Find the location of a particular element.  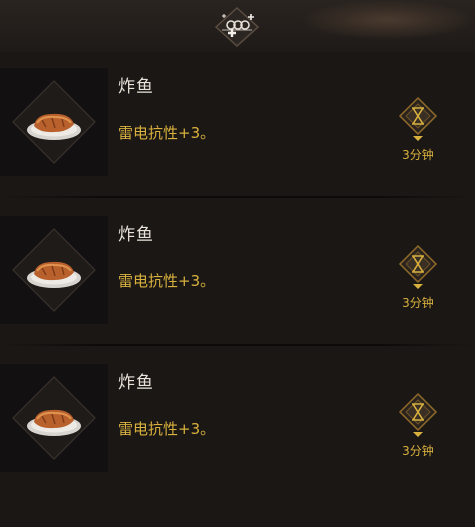

banner-glow is located at coordinates (387, 20).